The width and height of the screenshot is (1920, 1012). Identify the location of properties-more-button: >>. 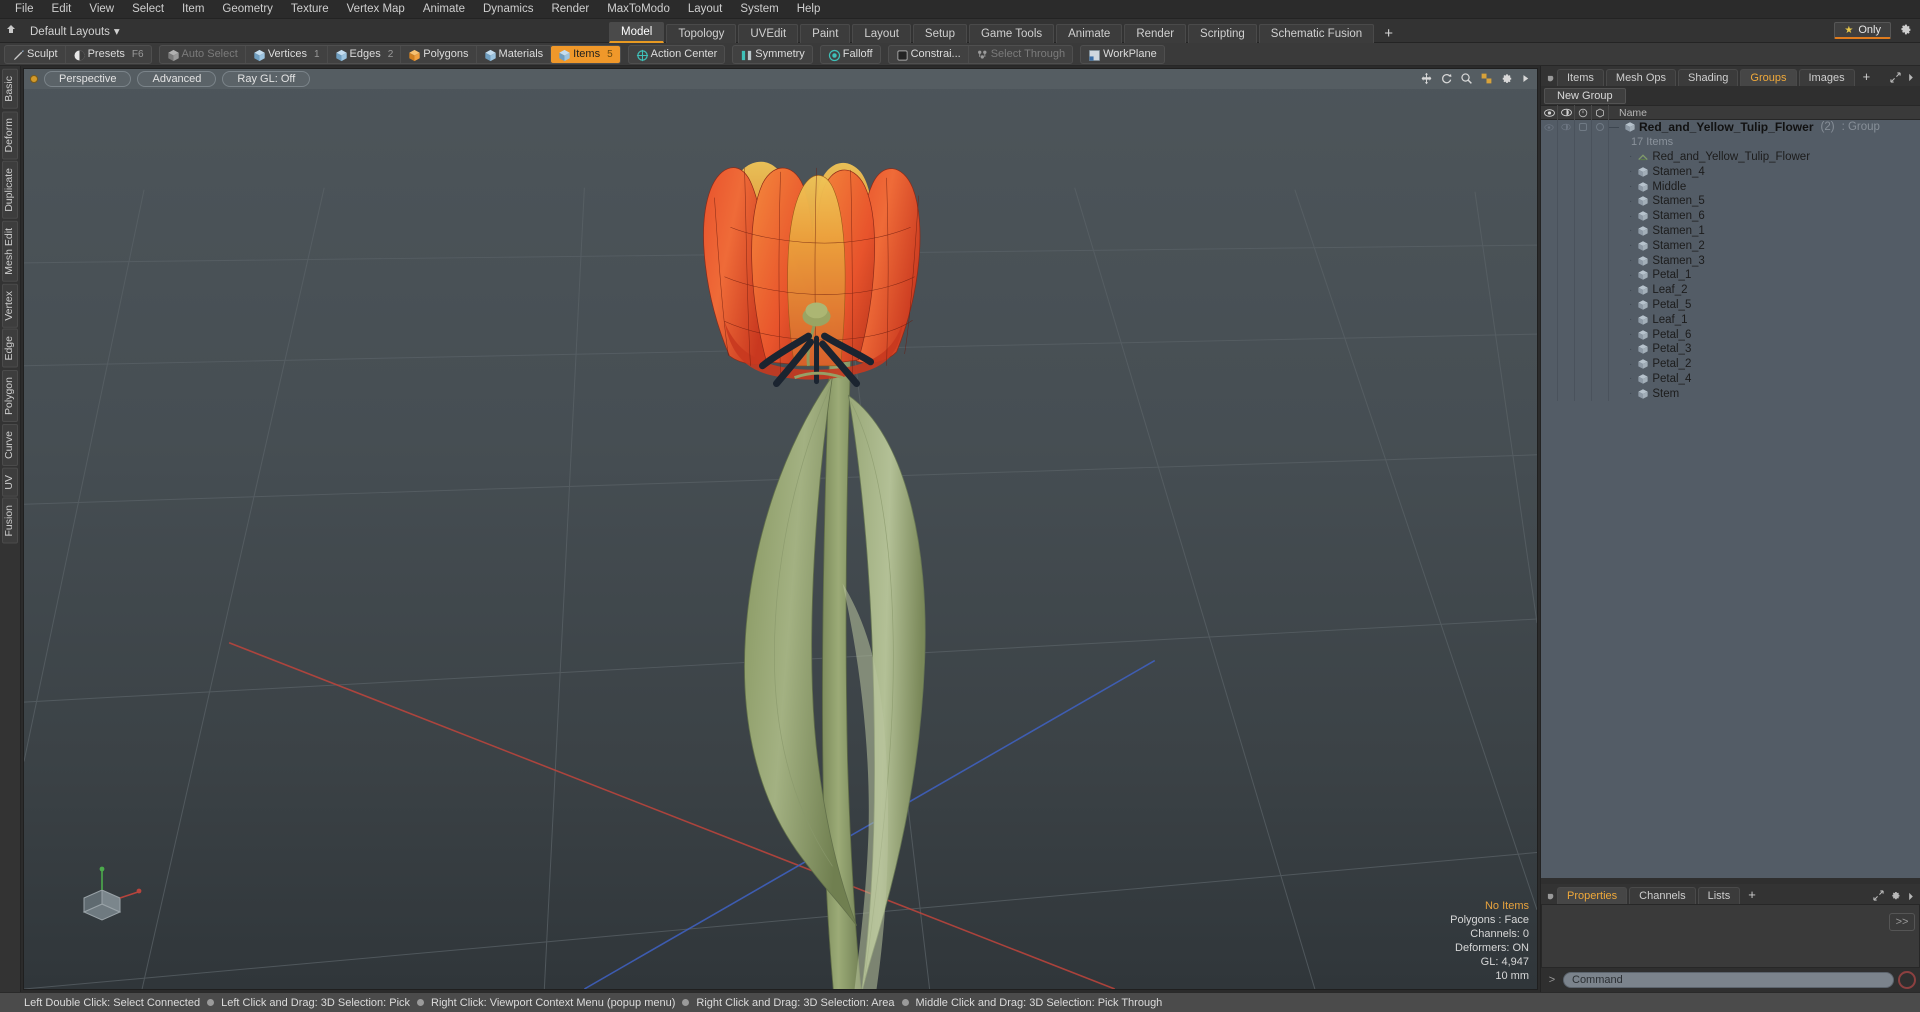
(1902, 922).